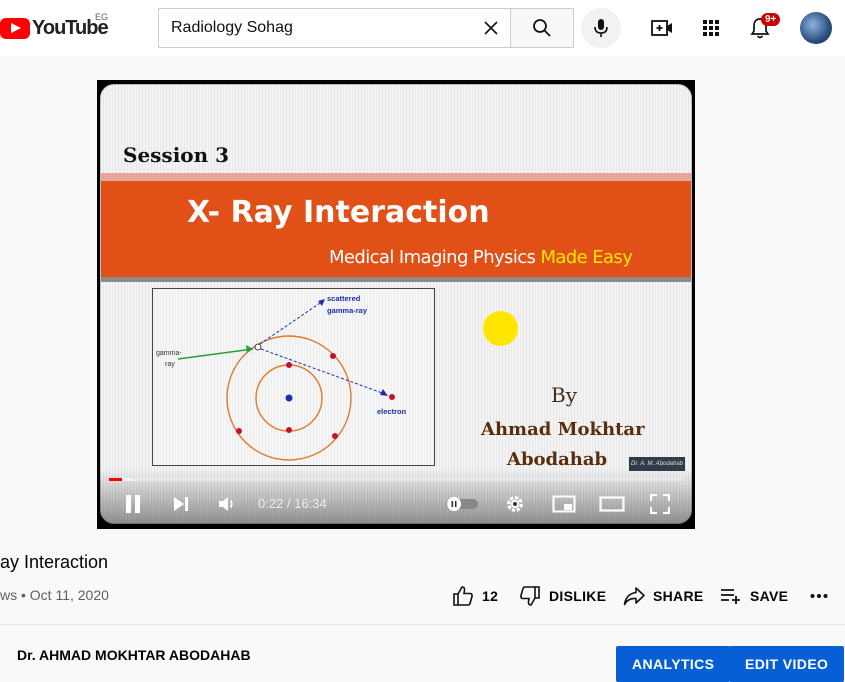 This screenshot has height=682, width=845. What do you see at coordinates (15, 28) in the screenshot?
I see `youtube-logo-icon` at bounding box center [15, 28].